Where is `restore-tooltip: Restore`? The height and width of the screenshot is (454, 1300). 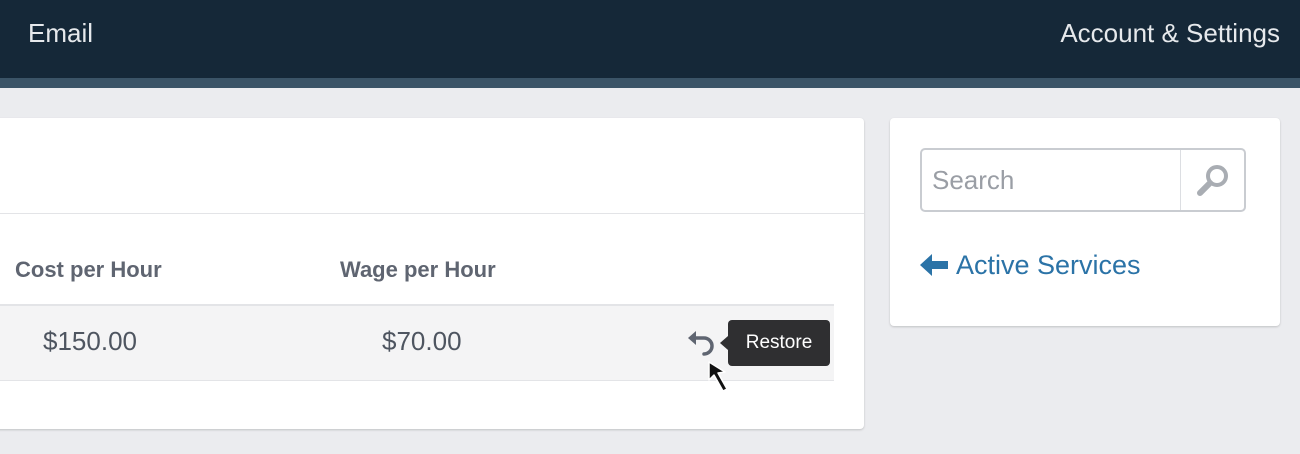
restore-tooltip: Restore is located at coordinates (775, 343).